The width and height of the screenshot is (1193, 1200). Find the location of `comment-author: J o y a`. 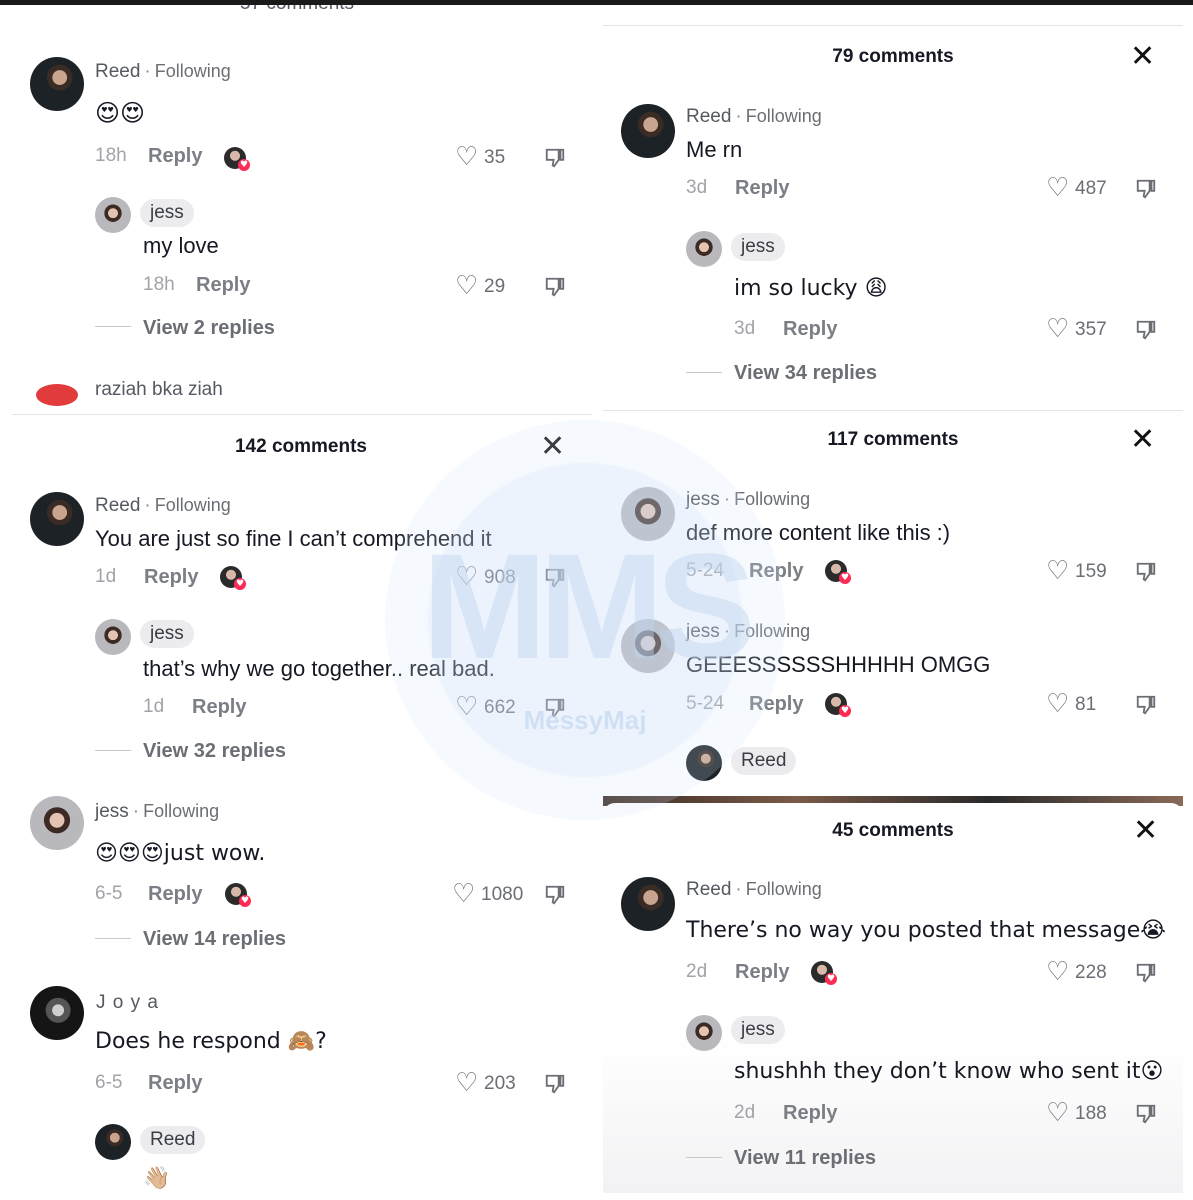

comment-author: J o y a is located at coordinates (127, 1003).